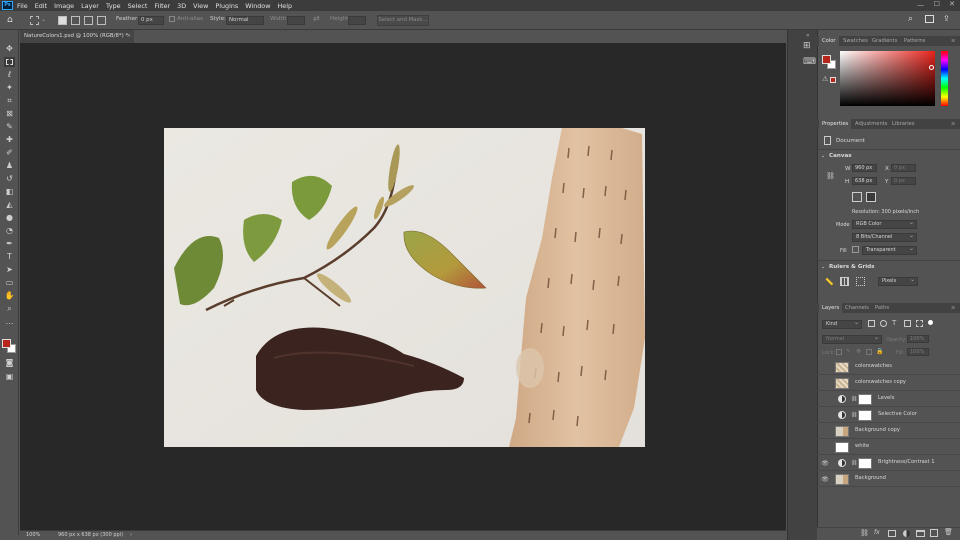 The height and width of the screenshot is (540, 960). Describe the element at coordinates (889, 250) in the screenshot. I see `fill-select: Transparent` at that location.